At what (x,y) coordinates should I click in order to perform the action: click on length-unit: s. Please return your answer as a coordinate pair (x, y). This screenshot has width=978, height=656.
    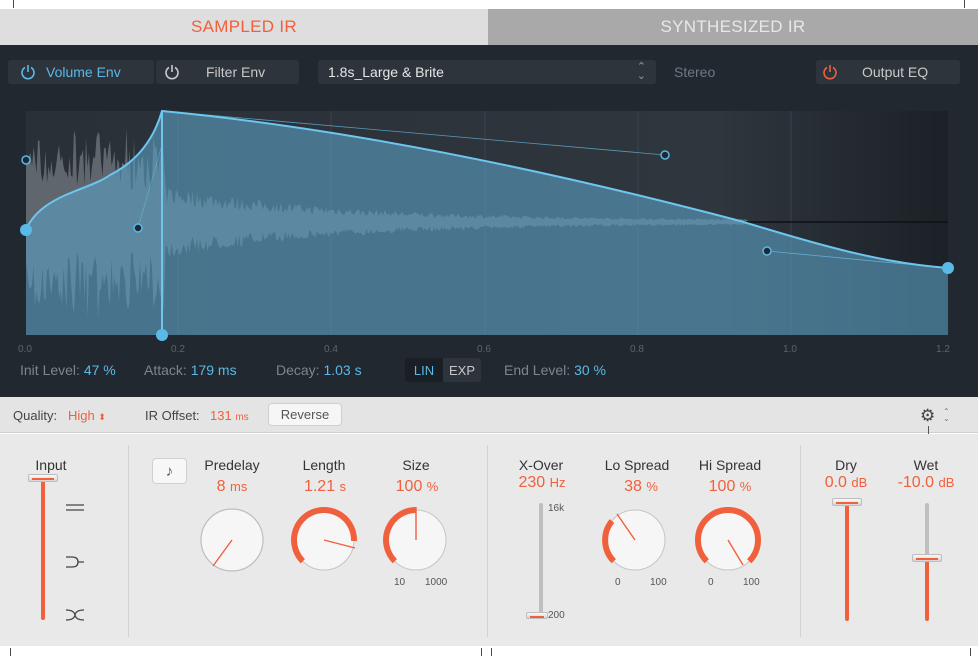
    Looking at the image, I should click on (343, 486).